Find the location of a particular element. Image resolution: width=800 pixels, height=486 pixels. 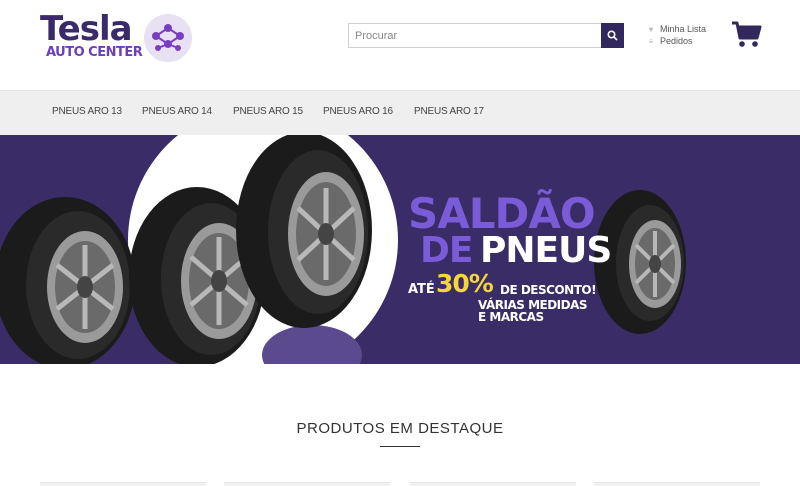

brand-mark-icon is located at coordinates (168, 38).